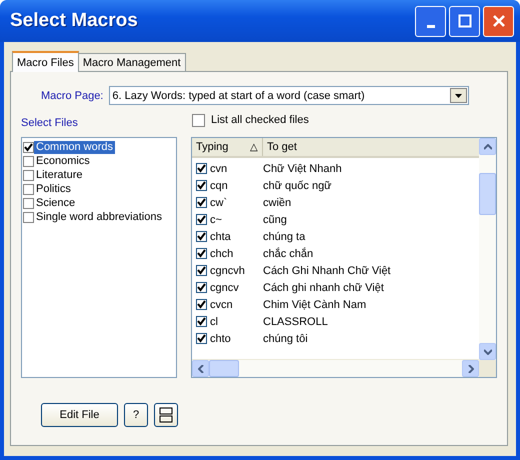 This screenshot has width=520, height=460. What do you see at coordinates (219, 202) in the screenshot?
I see `table-cell-text: cw`` at bounding box center [219, 202].